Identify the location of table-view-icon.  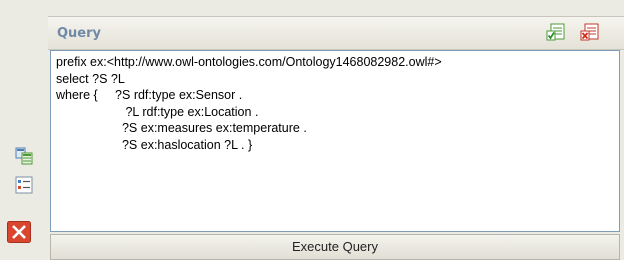
(24, 156).